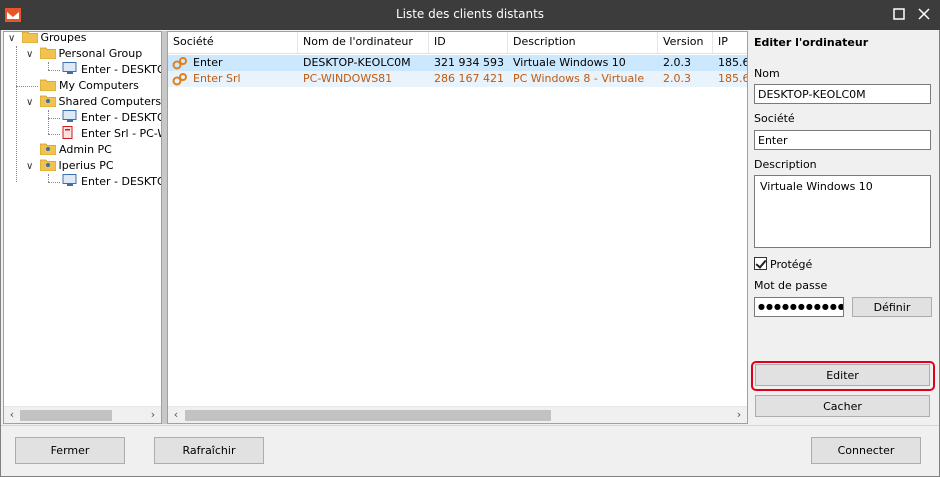  I want to click on nom-label: Nom, so click(767, 73).